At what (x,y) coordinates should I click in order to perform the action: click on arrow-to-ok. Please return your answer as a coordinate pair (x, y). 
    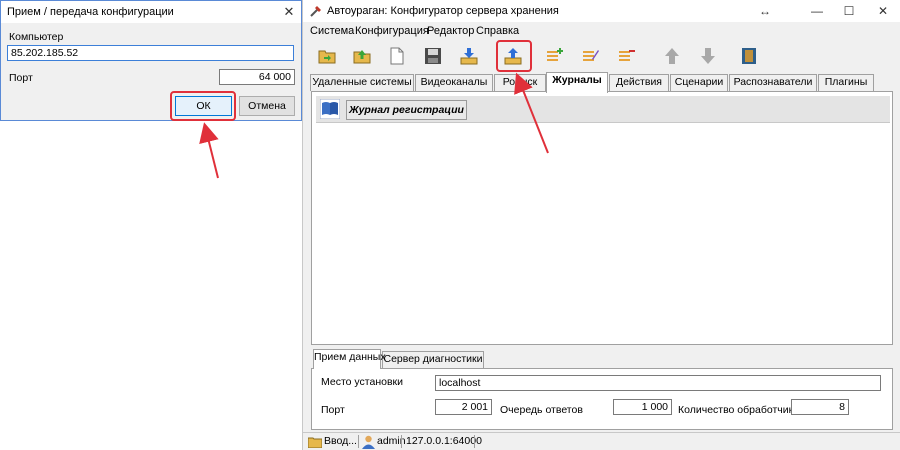
    Looking at the image, I should click on (209, 150).